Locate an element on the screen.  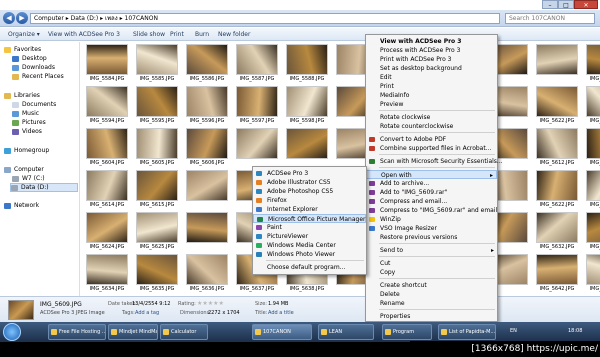
tags-value: Add a tag is located at coordinates (147, 313).